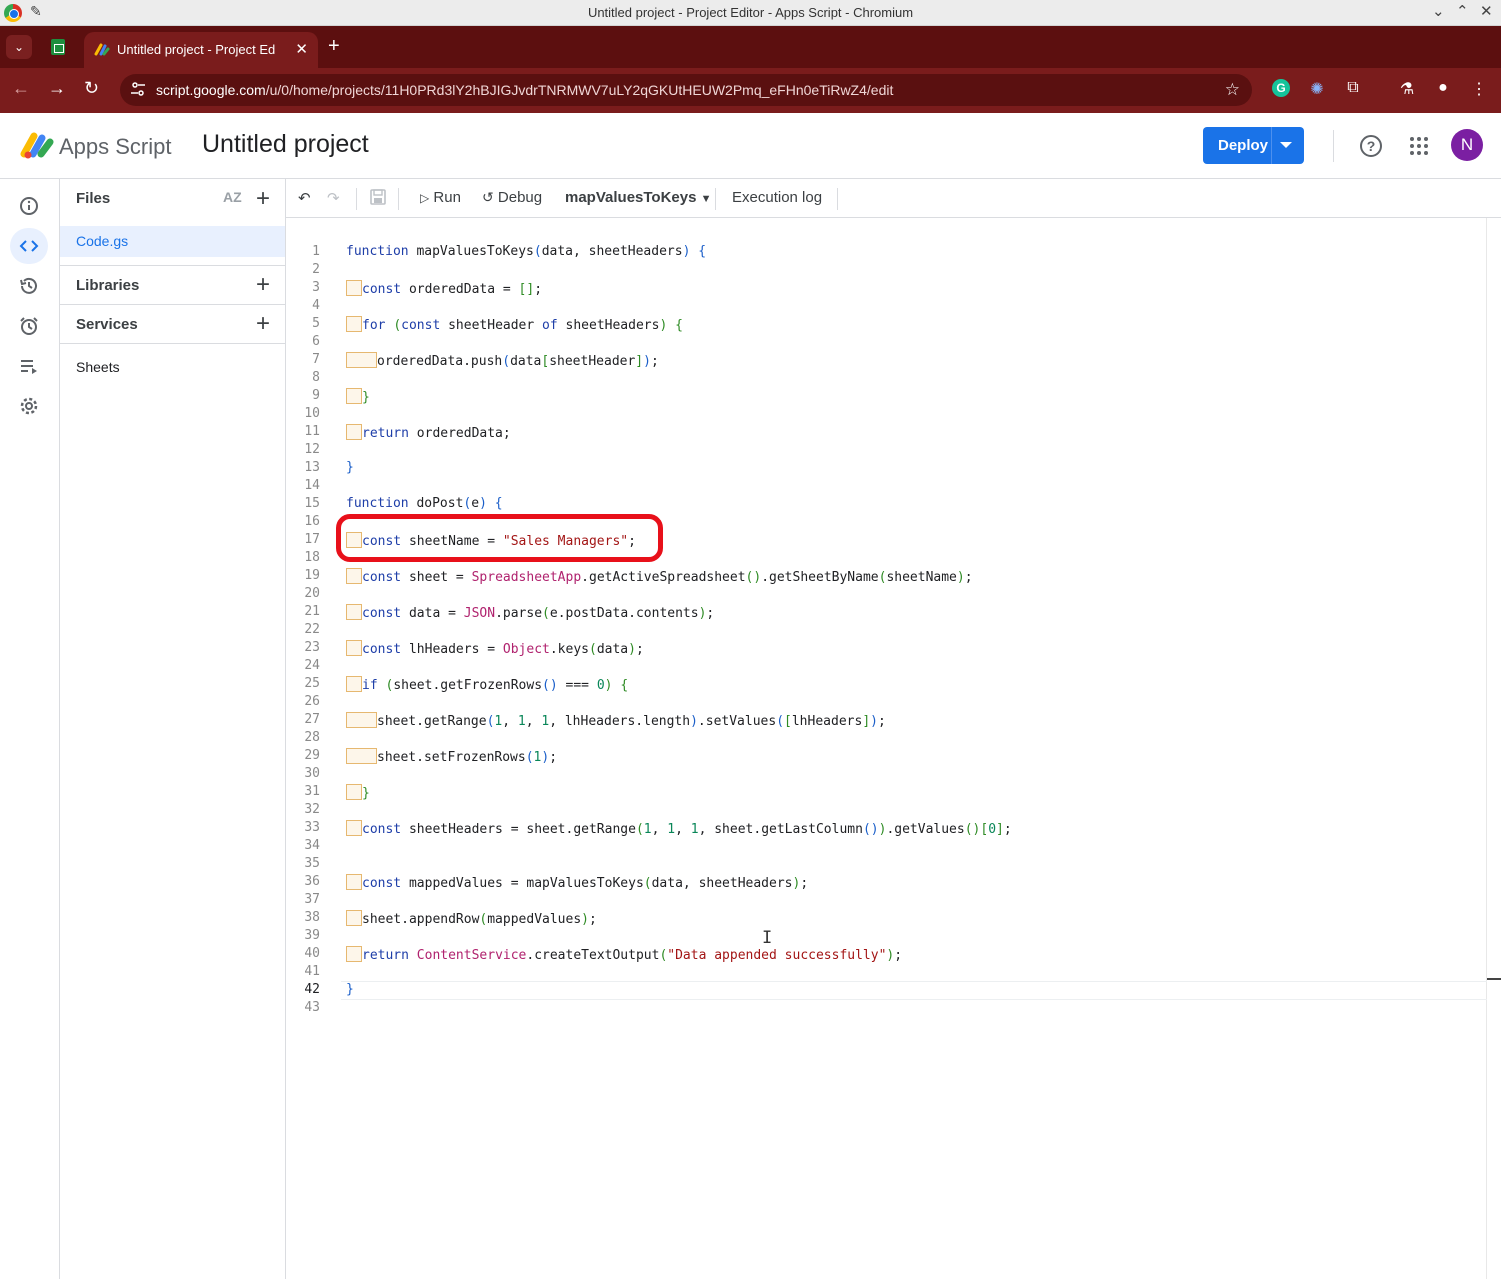  Describe the element at coordinates (520, 197) in the screenshot. I see `debug-label: Debug` at that location.